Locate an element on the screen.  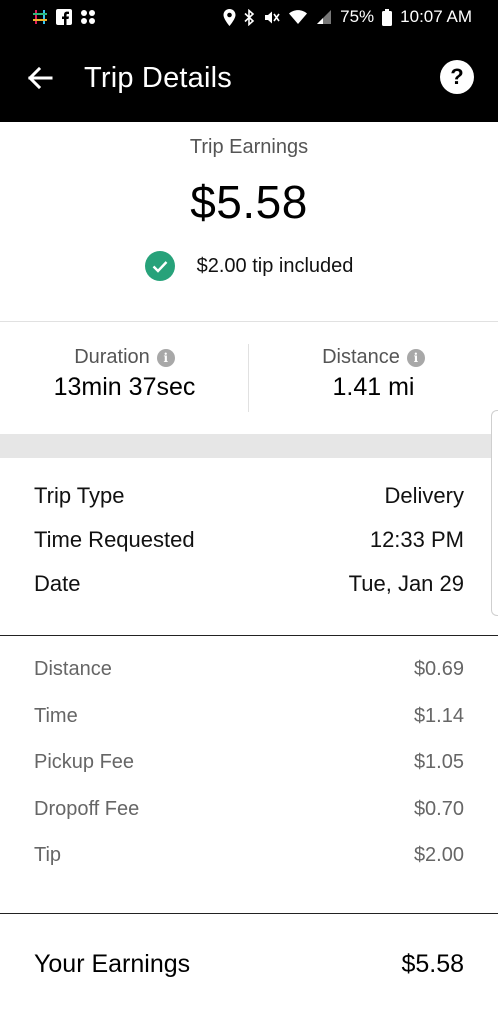
info-value: Tue, Jan 29 is located at coordinates (406, 583).